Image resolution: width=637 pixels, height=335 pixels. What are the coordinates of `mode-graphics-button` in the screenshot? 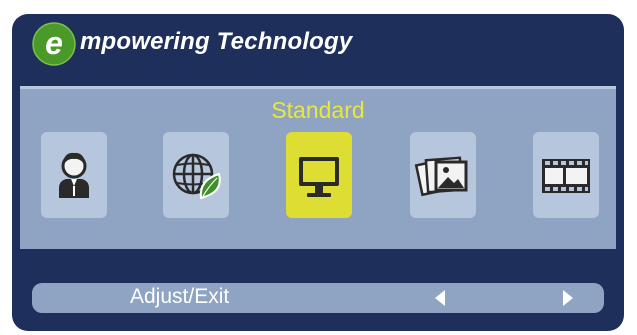 It's located at (443, 175).